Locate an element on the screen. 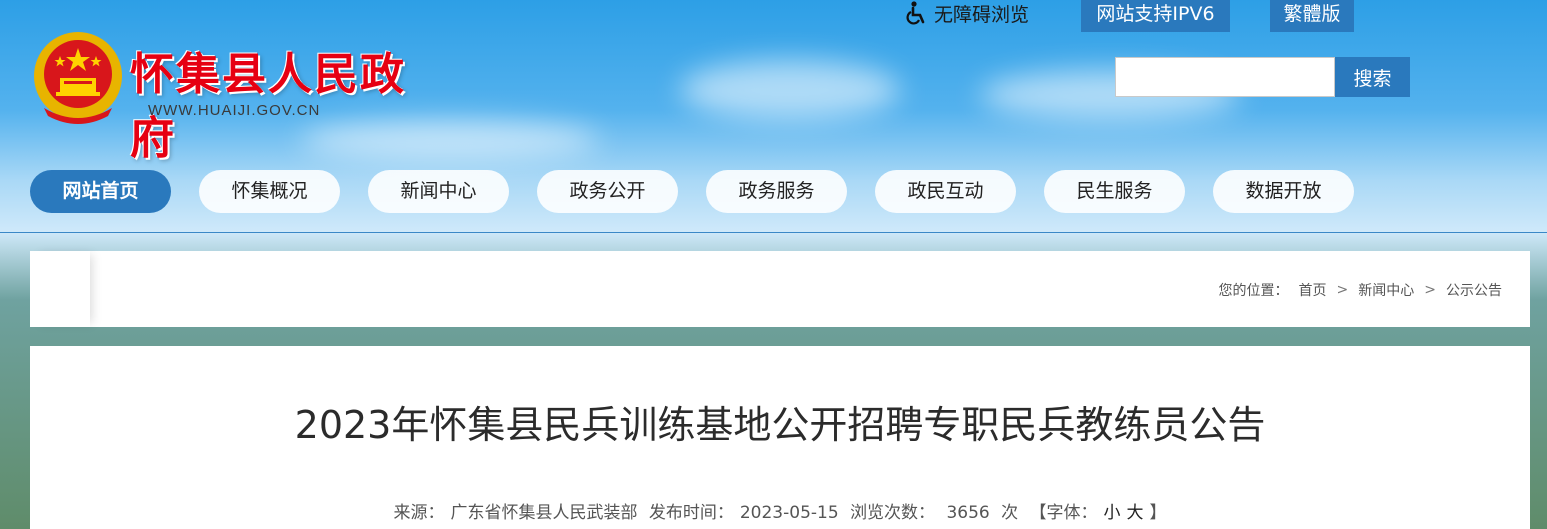  nav-item-interaction: 政民互动 is located at coordinates (945, 191).